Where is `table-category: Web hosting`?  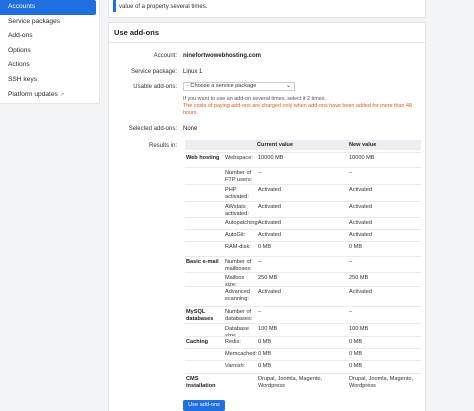
table-category: Web hosting is located at coordinates (203, 158).